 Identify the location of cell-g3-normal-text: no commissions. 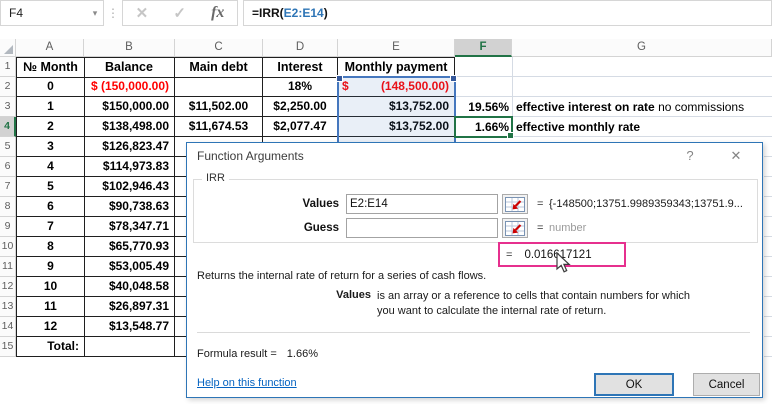
(701, 107).